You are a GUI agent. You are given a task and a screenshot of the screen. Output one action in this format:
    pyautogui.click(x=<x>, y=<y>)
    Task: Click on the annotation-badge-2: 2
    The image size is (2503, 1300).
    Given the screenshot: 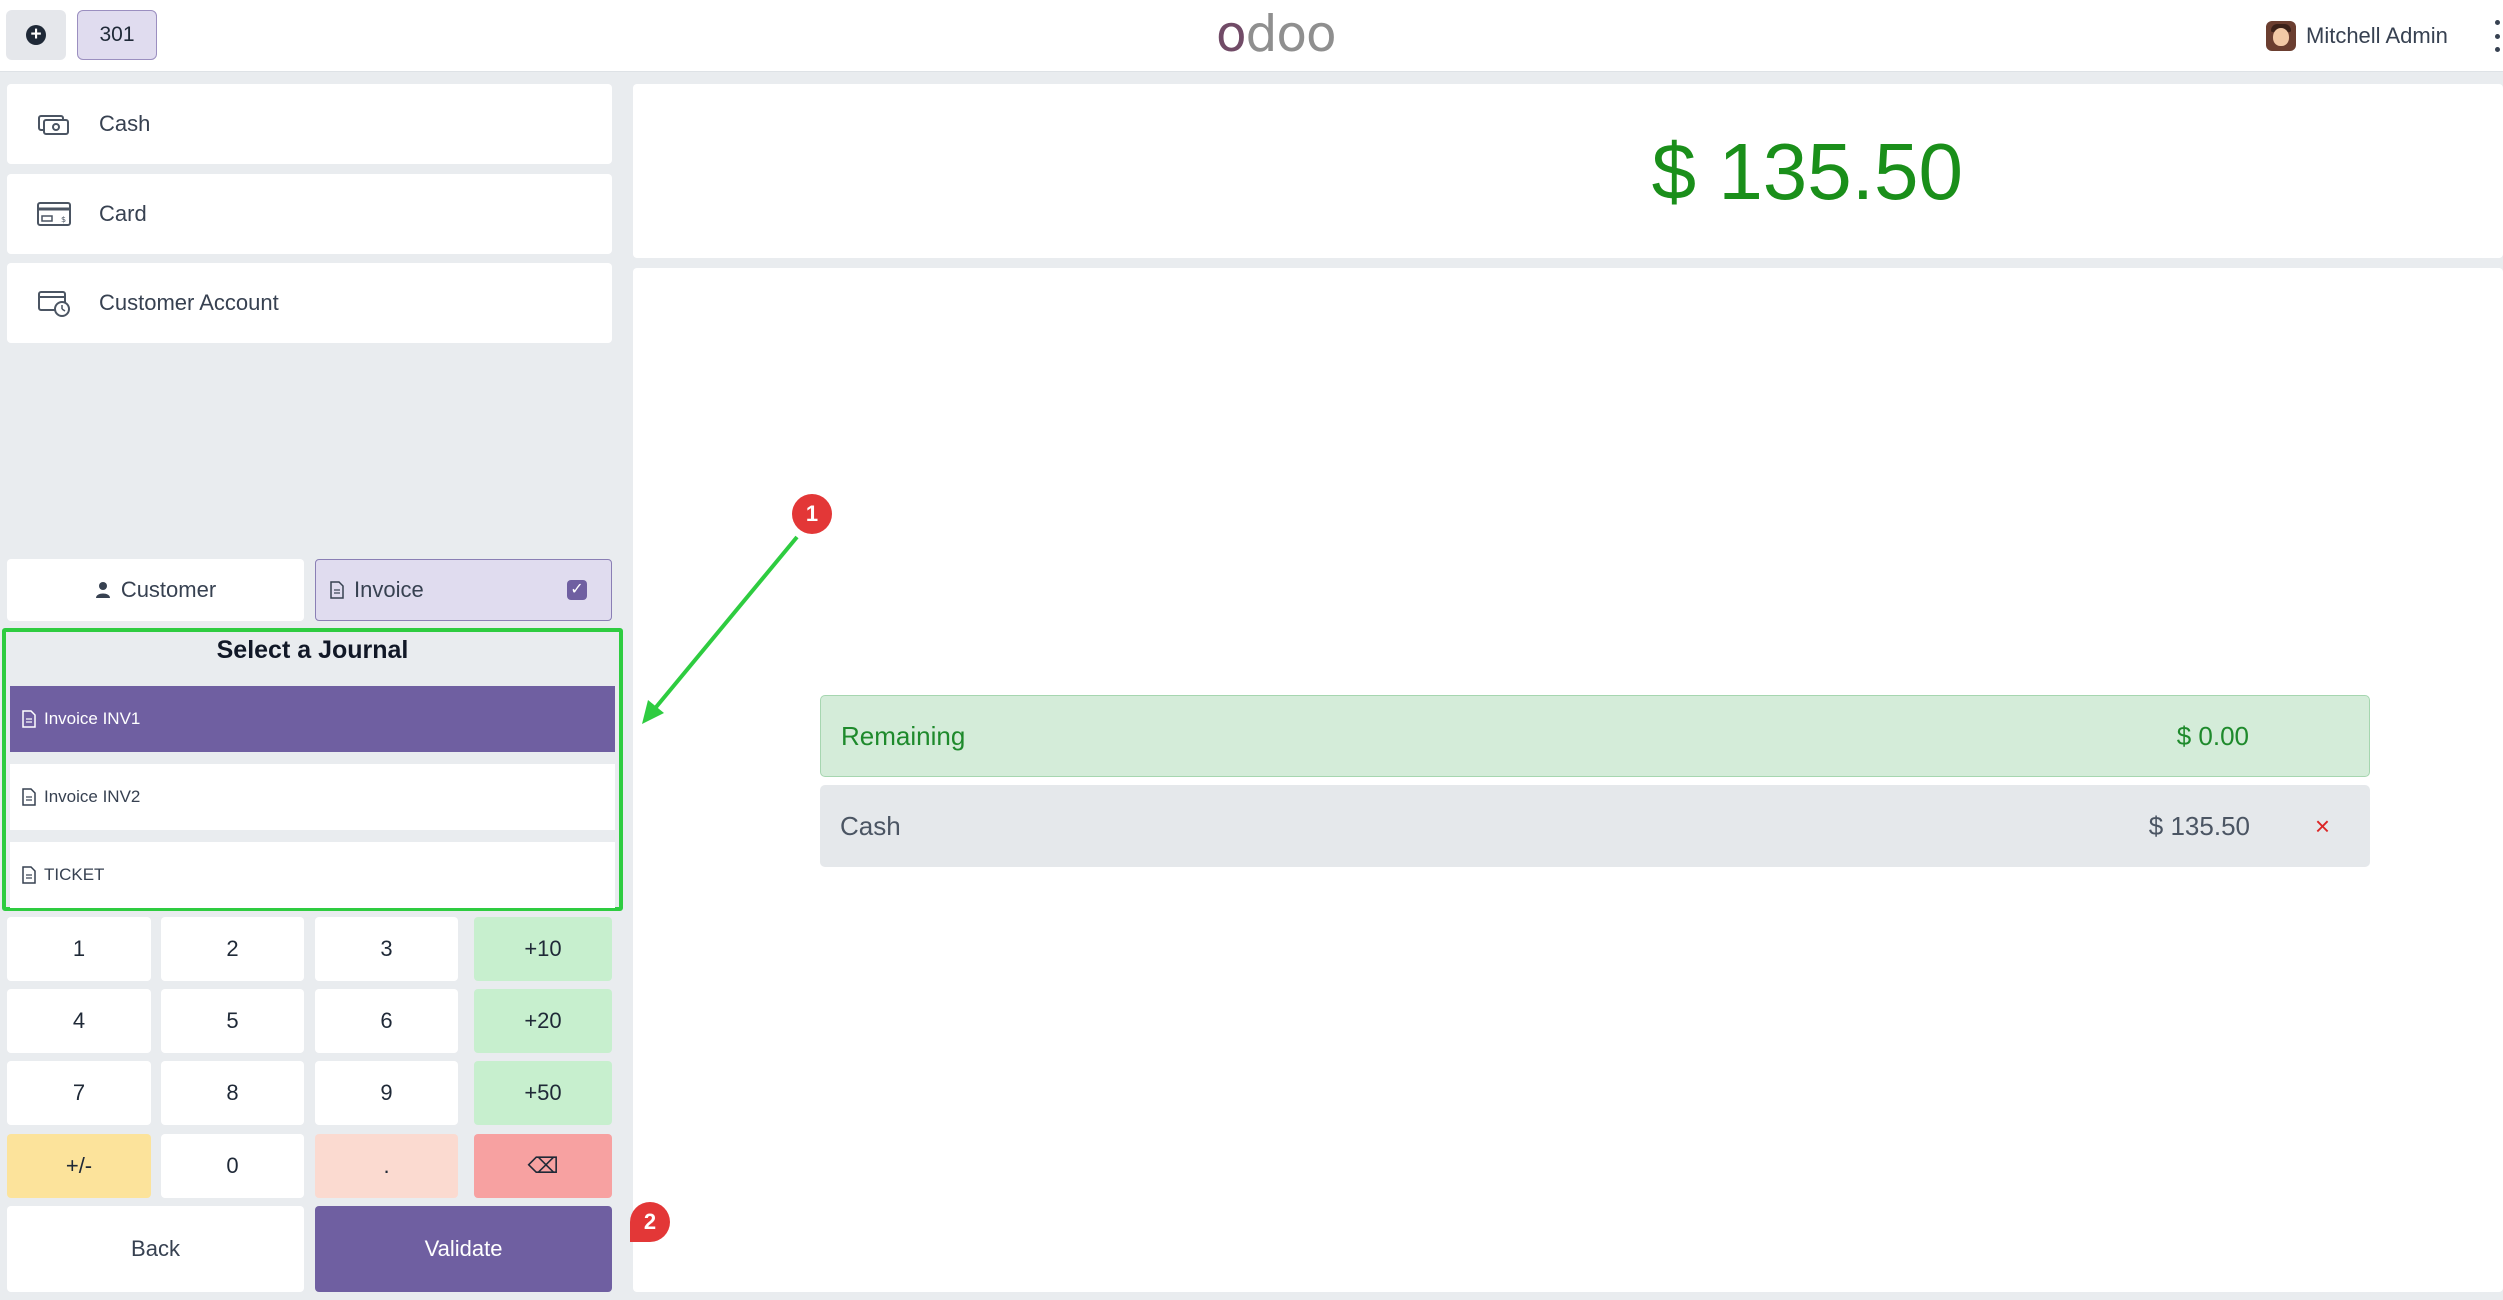 What is the action you would take?
    pyautogui.click(x=650, y=1222)
    